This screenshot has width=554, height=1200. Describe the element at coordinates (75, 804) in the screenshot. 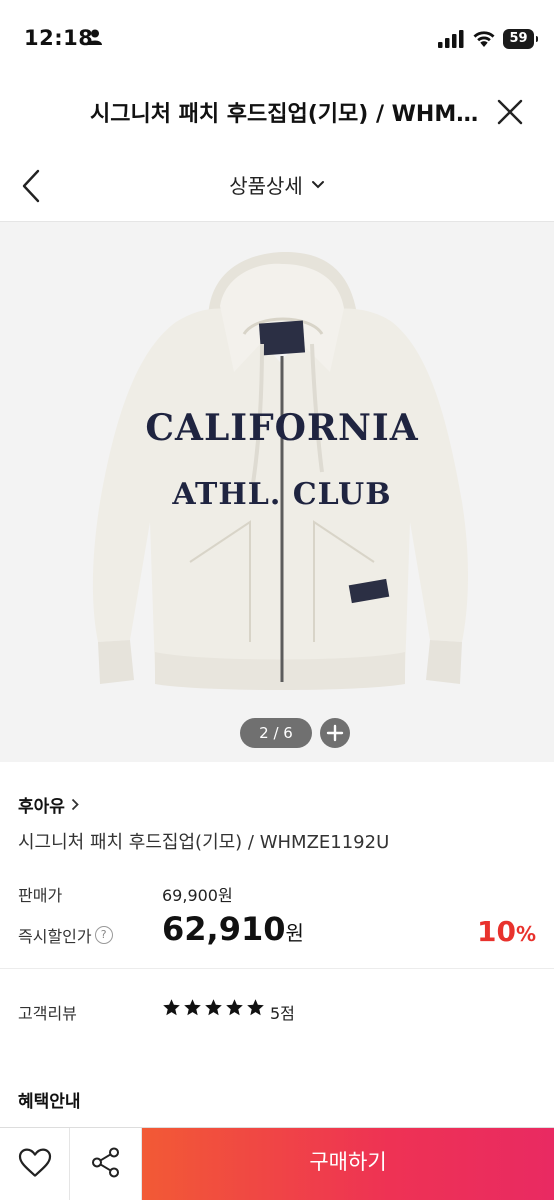

I see `chevron-right-icon` at that location.